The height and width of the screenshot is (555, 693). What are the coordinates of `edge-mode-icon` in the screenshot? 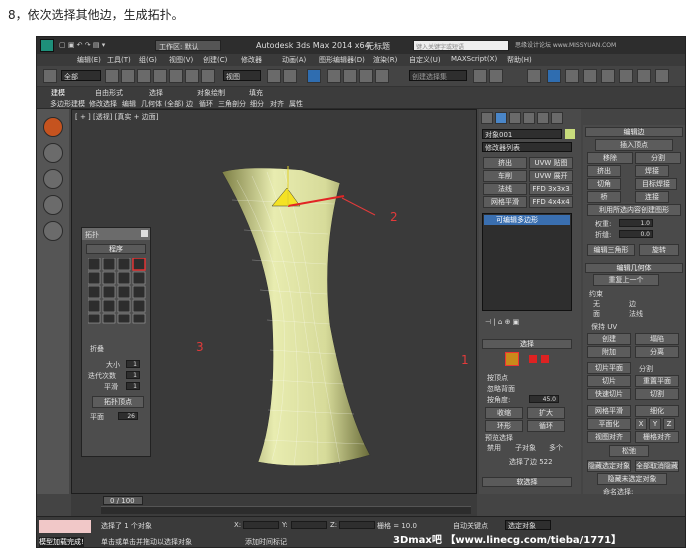 It's located at (512, 359).